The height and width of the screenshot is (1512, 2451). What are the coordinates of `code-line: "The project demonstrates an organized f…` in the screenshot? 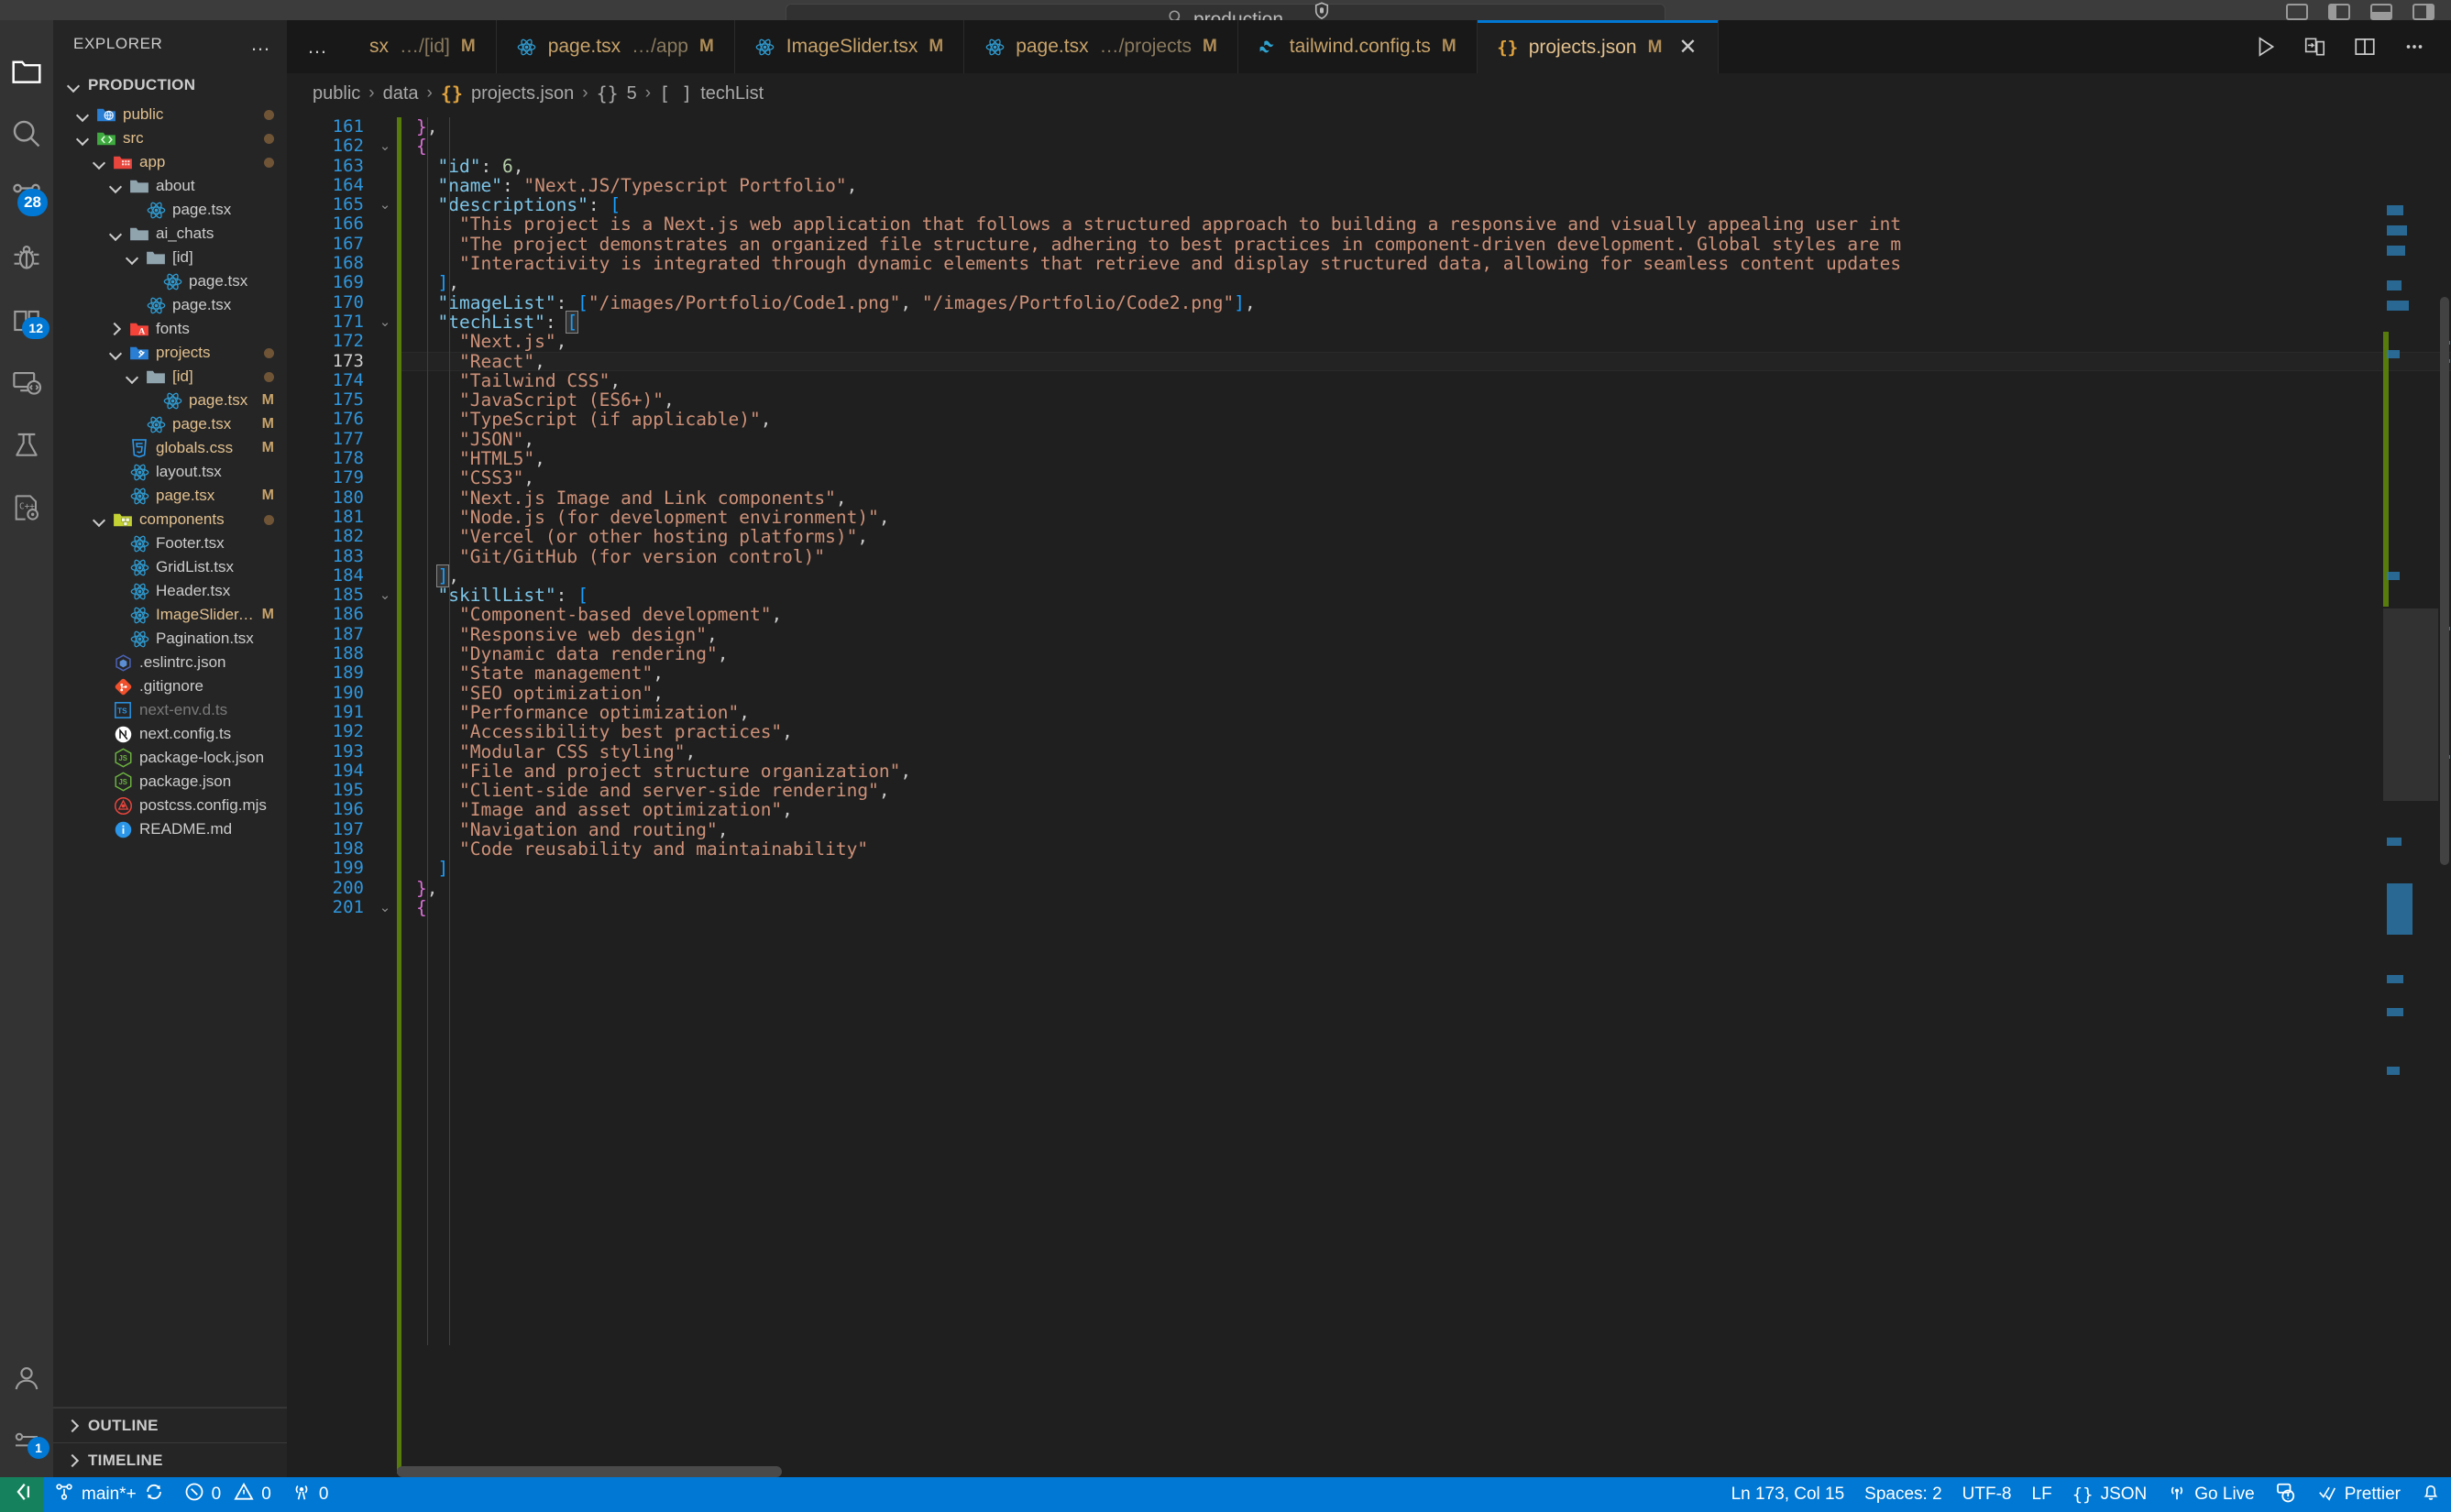 It's located at (1426, 244).